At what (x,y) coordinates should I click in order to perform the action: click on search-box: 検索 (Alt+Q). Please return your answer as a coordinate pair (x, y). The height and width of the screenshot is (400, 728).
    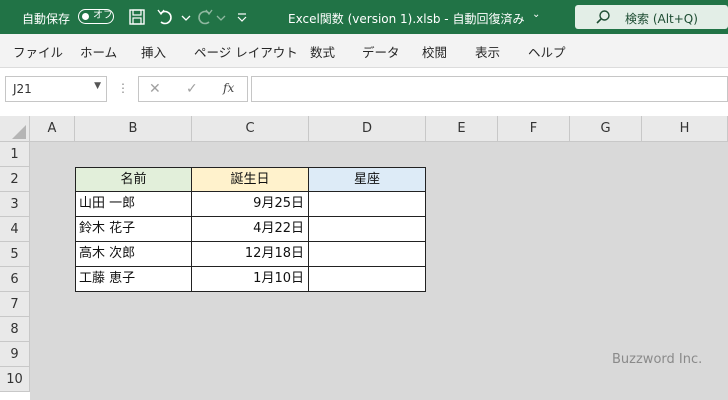
    Looking at the image, I should click on (651, 17).